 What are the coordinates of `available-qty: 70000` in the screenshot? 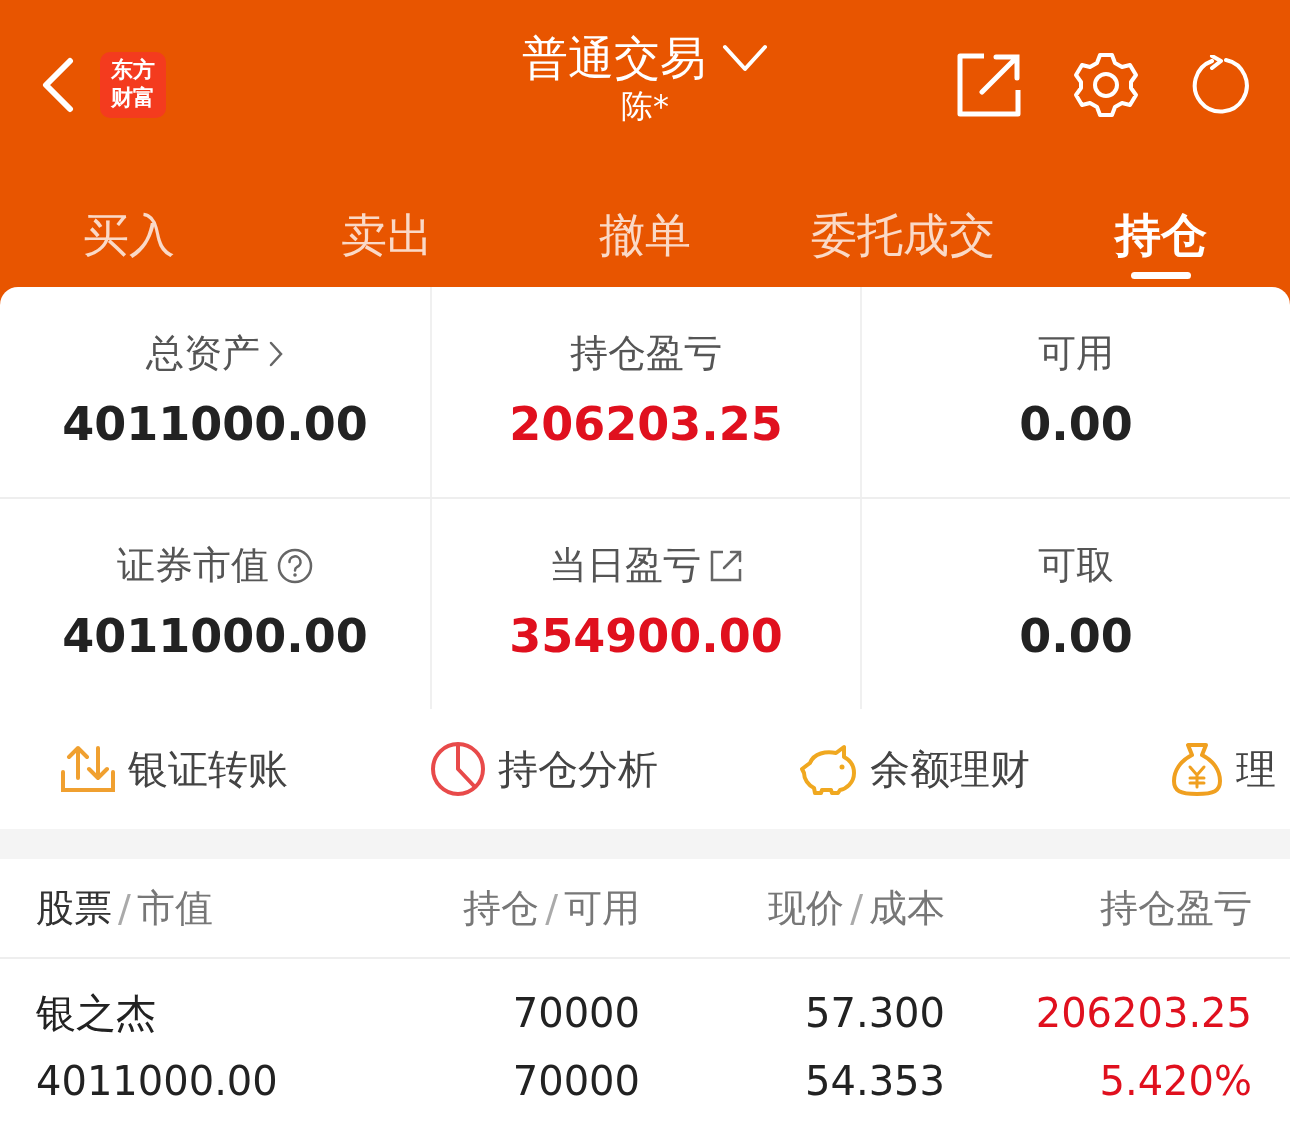 It's located at (576, 1081).